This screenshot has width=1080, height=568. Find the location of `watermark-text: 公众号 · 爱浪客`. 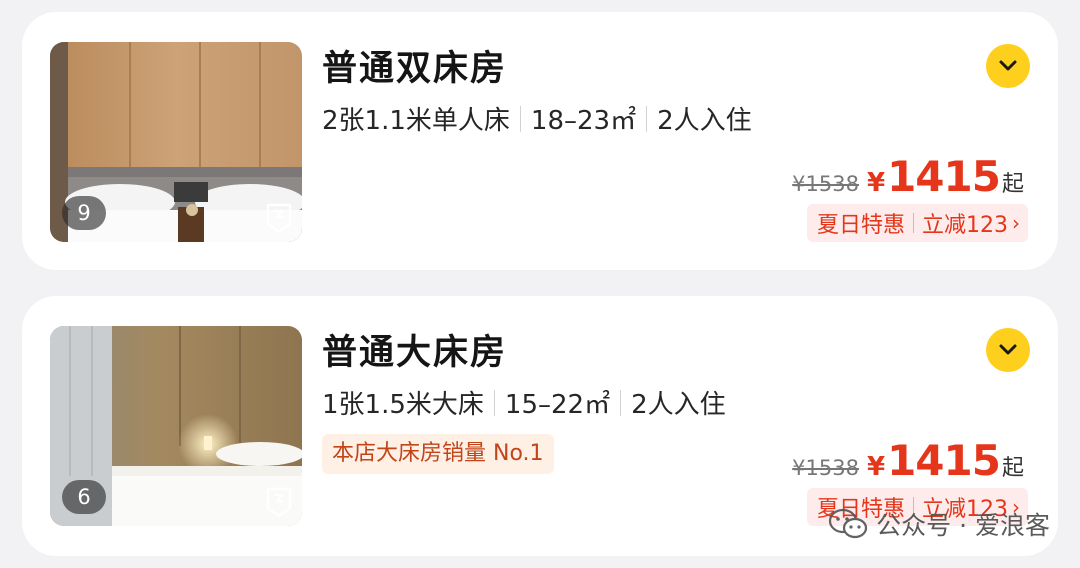

watermark-text: 公众号 · 爱浪客 is located at coordinates (963, 525).